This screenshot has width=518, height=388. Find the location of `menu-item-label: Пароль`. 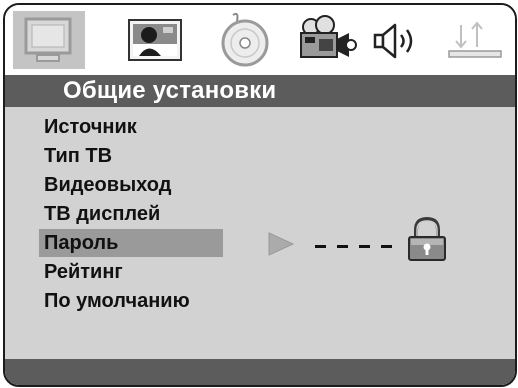

menu-item-label: Пароль is located at coordinates (81, 243).